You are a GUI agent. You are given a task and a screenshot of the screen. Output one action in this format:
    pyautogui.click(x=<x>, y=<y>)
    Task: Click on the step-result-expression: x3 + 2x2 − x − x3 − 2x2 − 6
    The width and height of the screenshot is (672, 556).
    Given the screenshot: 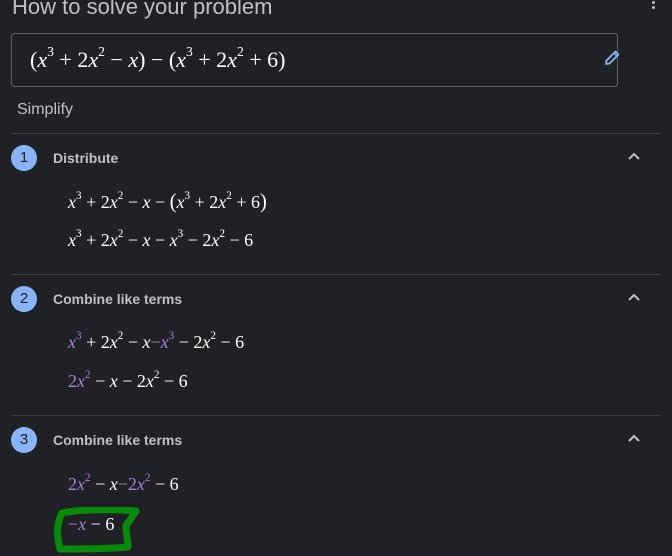 What is the action you would take?
    pyautogui.click(x=161, y=238)
    